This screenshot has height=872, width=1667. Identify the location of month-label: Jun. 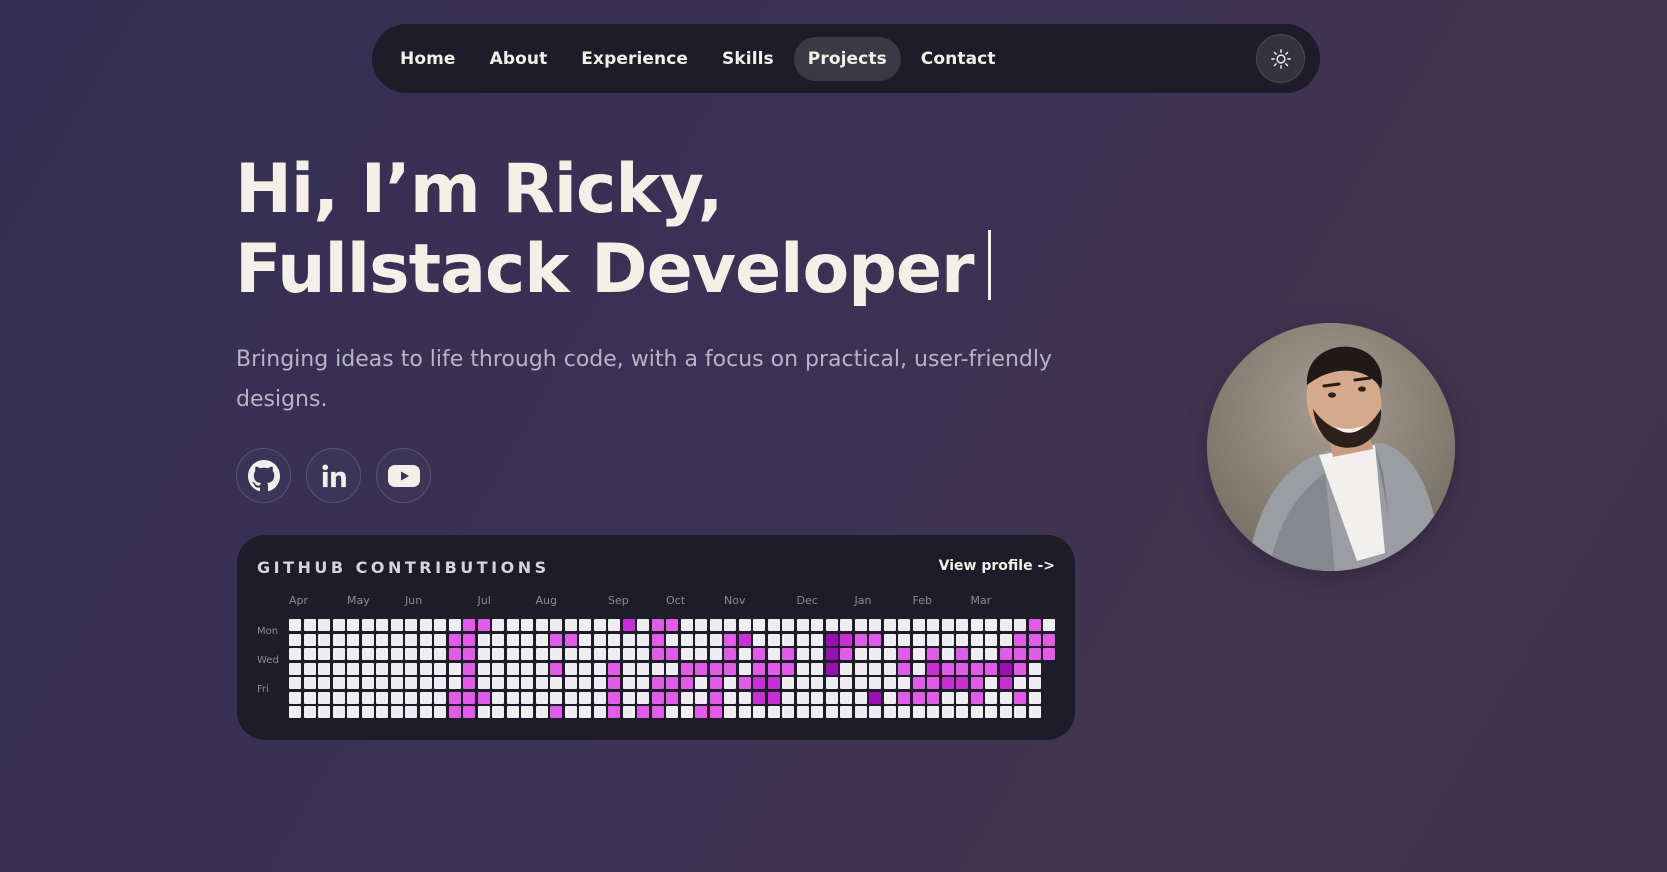
(414, 600).